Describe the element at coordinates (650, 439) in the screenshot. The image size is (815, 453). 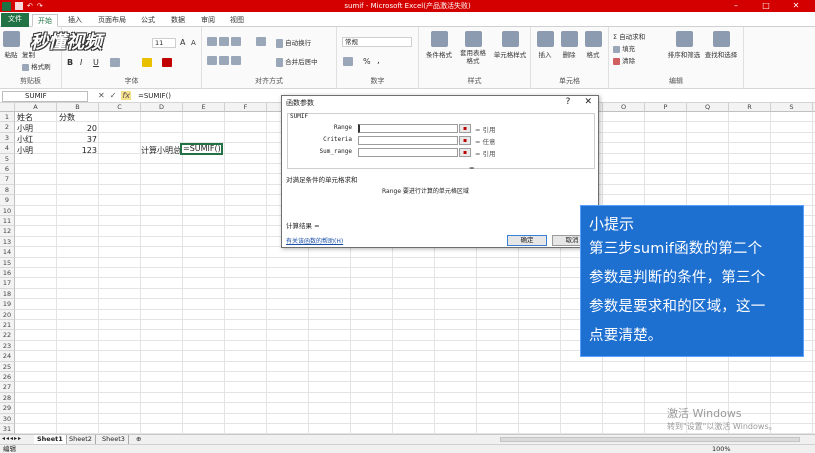
I see `horizontal-scrollbar` at that location.